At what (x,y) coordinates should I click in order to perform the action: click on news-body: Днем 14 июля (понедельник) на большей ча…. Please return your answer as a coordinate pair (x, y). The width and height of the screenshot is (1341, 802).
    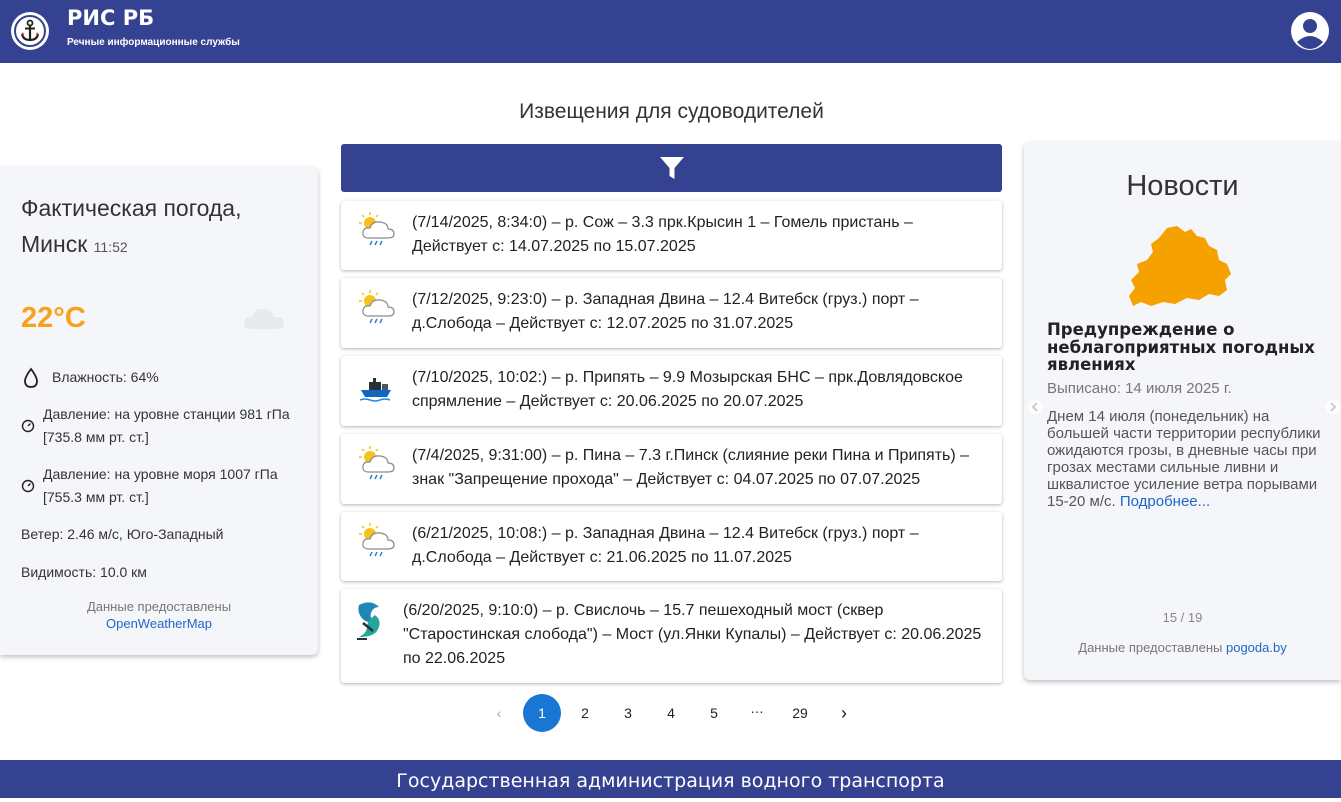
    Looking at the image, I should click on (1187, 459).